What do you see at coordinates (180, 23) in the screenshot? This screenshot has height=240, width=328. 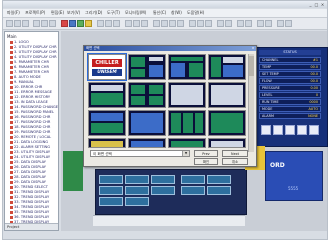 I see `text-tool-icon` at bounding box center [180, 23].